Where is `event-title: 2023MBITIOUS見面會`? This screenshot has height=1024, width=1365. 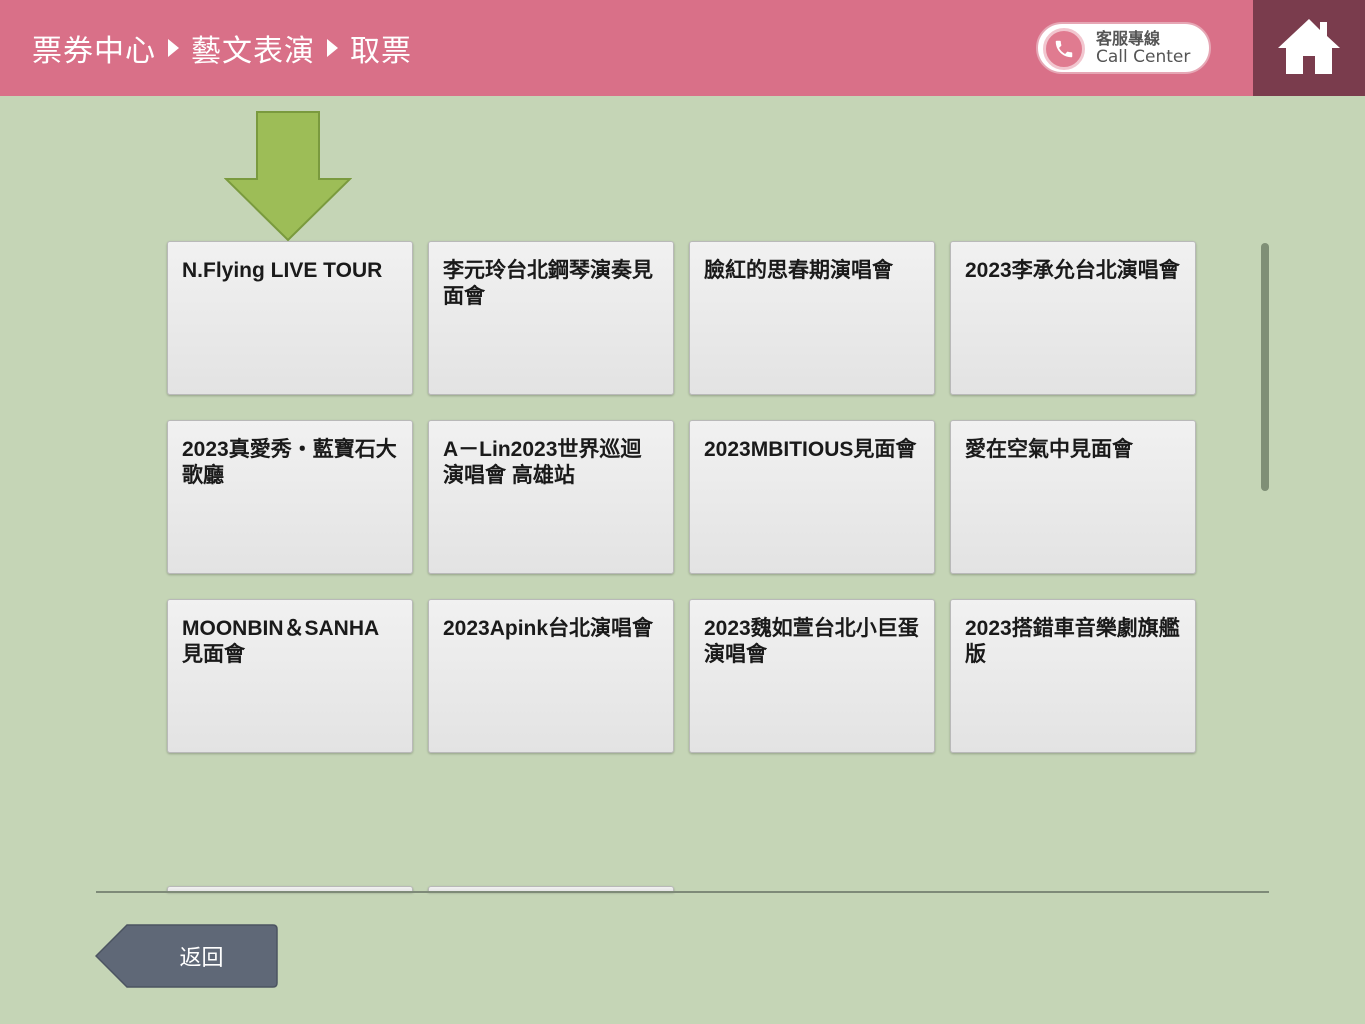 event-title: 2023MBITIOUS見面會 is located at coordinates (810, 449).